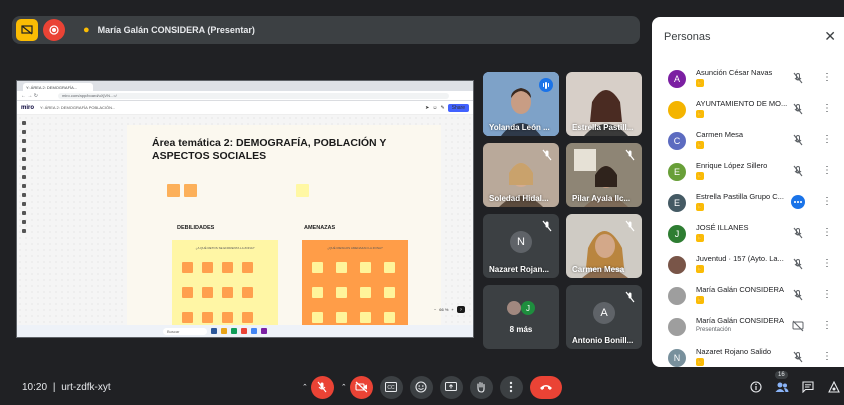 This screenshot has height=405, width=844. What do you see at coordinates (320, 228) in the screenshot?
I see `col-label-threats: AMENAZAS` at bounding box center [320, 228].